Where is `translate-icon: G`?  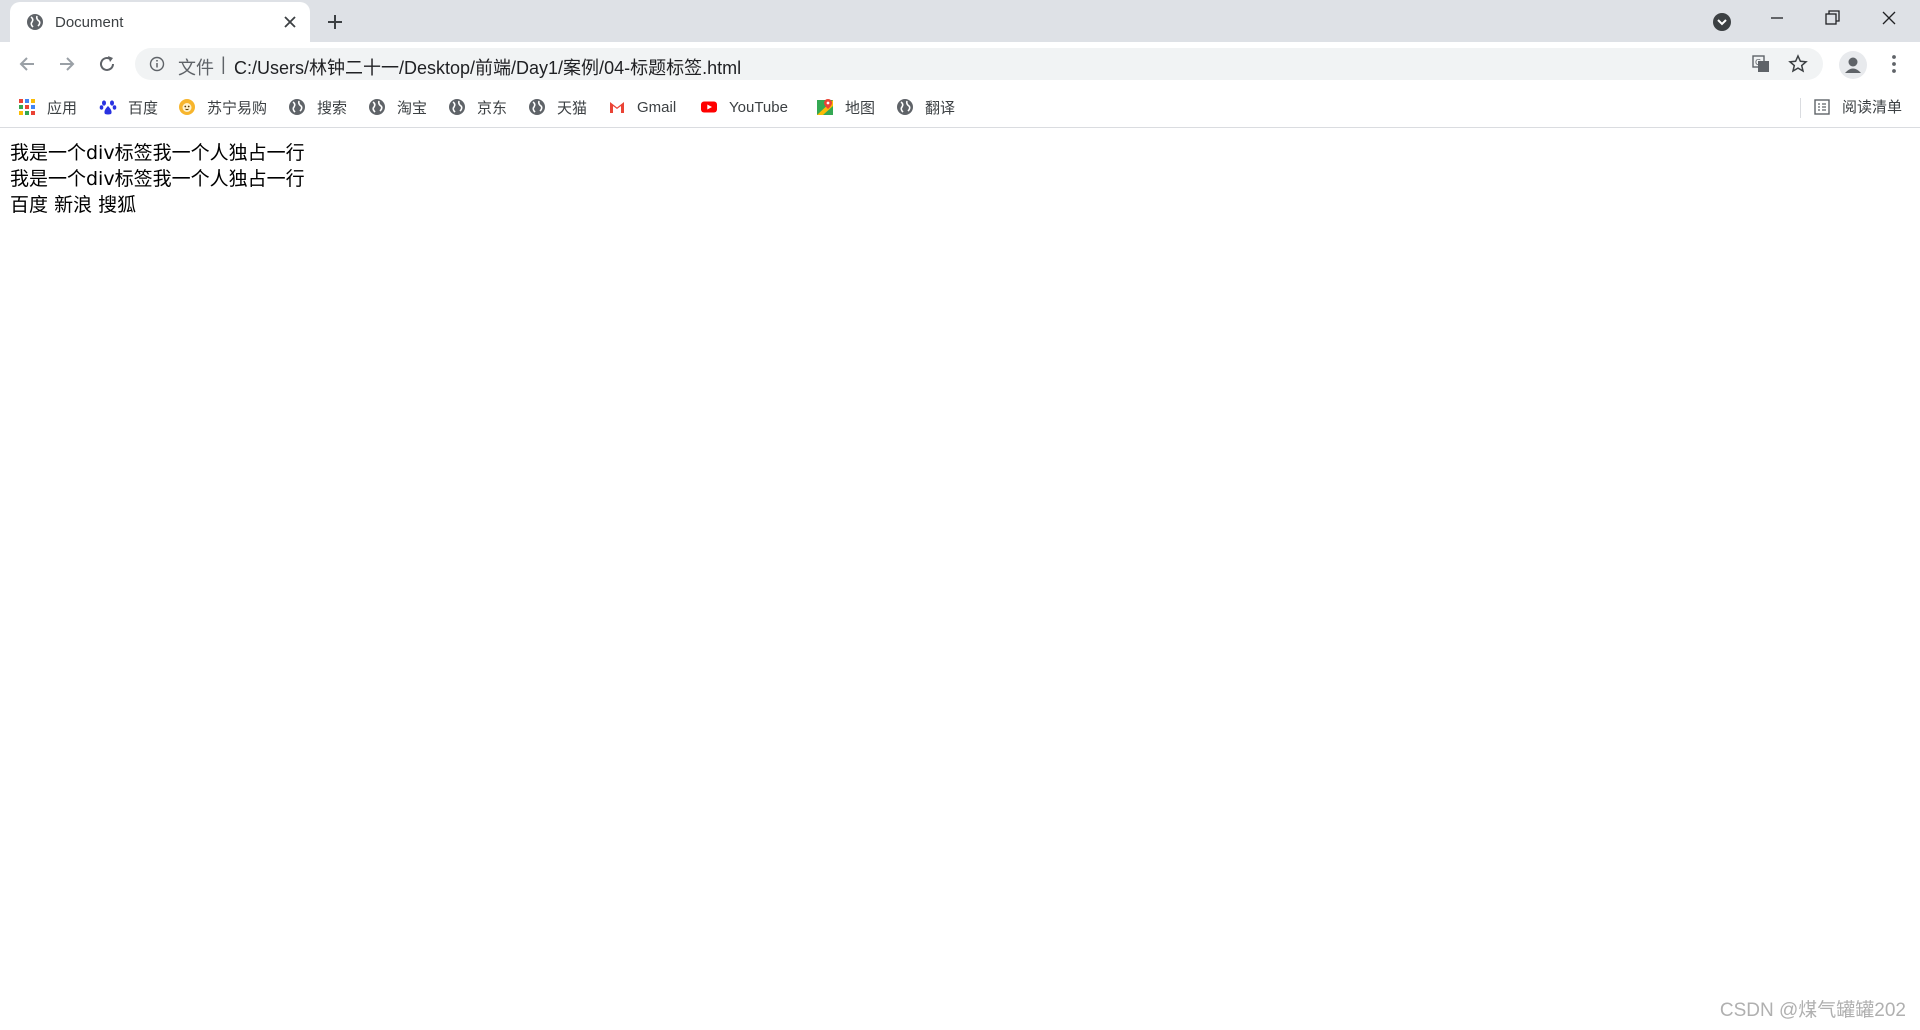 translate-icon: G is located at coordinates (1761, 64).